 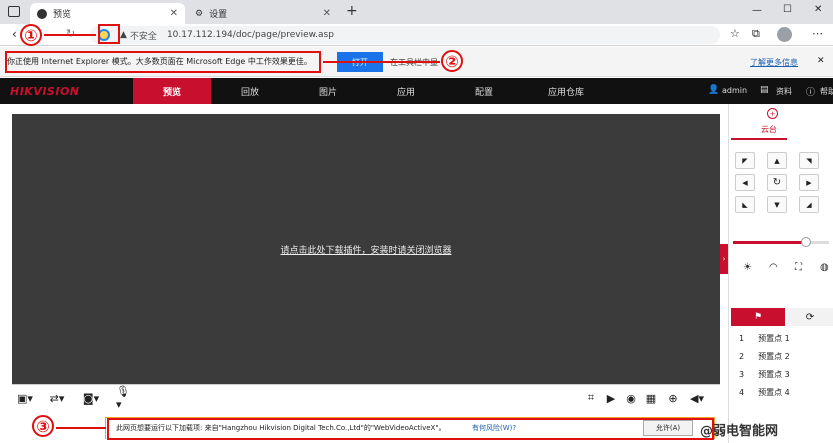 I want to click on download-plugin-link: 请点击此处下载插件，安装时请关闭浏览器, so click(x=365, y=249).